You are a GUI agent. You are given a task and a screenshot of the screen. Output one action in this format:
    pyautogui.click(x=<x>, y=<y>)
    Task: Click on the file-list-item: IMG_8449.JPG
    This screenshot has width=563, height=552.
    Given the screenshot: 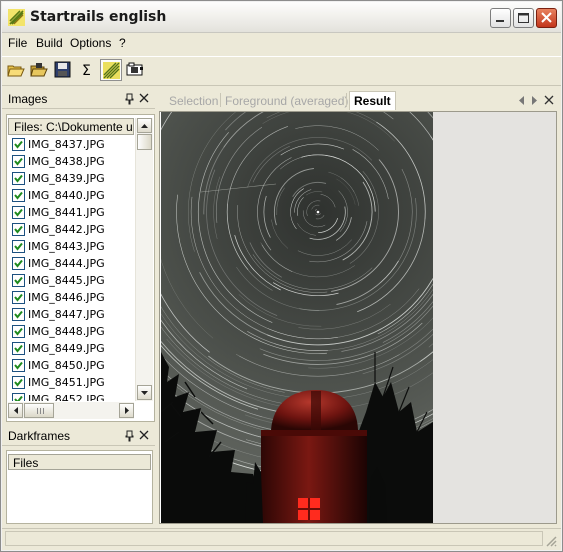 What is the action you would take?
    pyautogui.click(x=72, y=348)
    